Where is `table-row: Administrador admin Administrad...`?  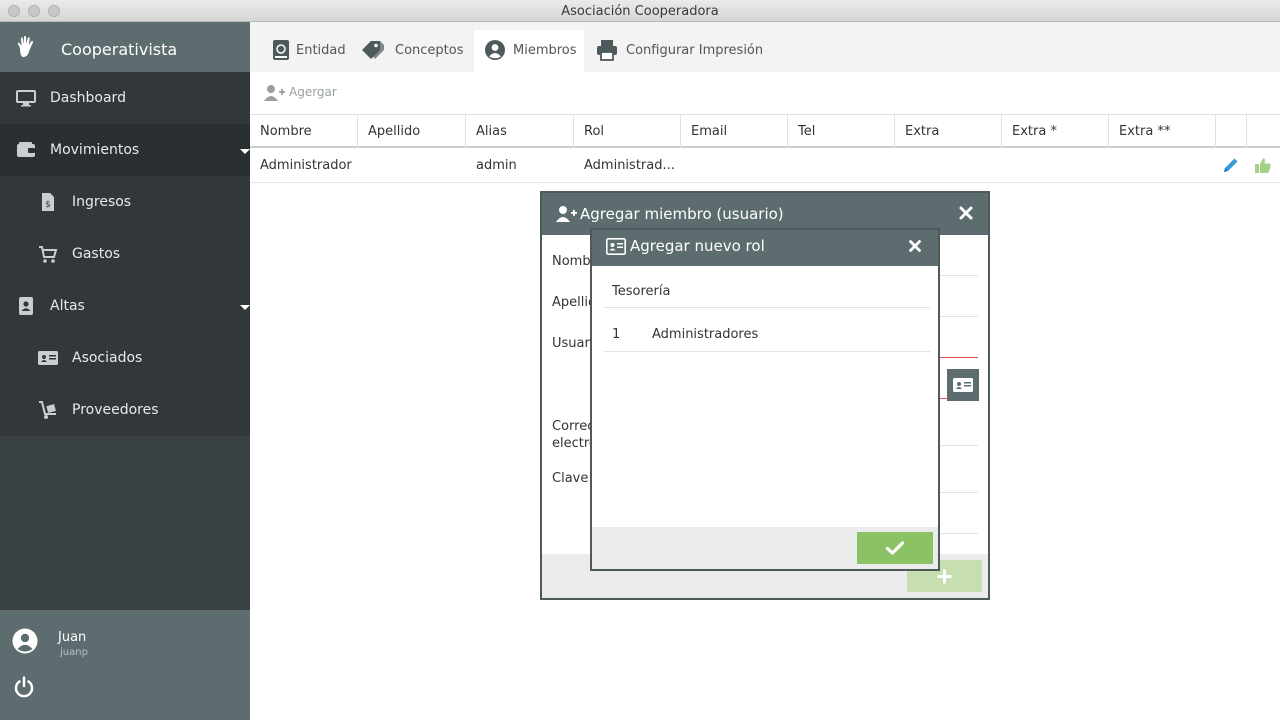 table-row: Administrador admin Administrad... is located at coordinates (765, 166).